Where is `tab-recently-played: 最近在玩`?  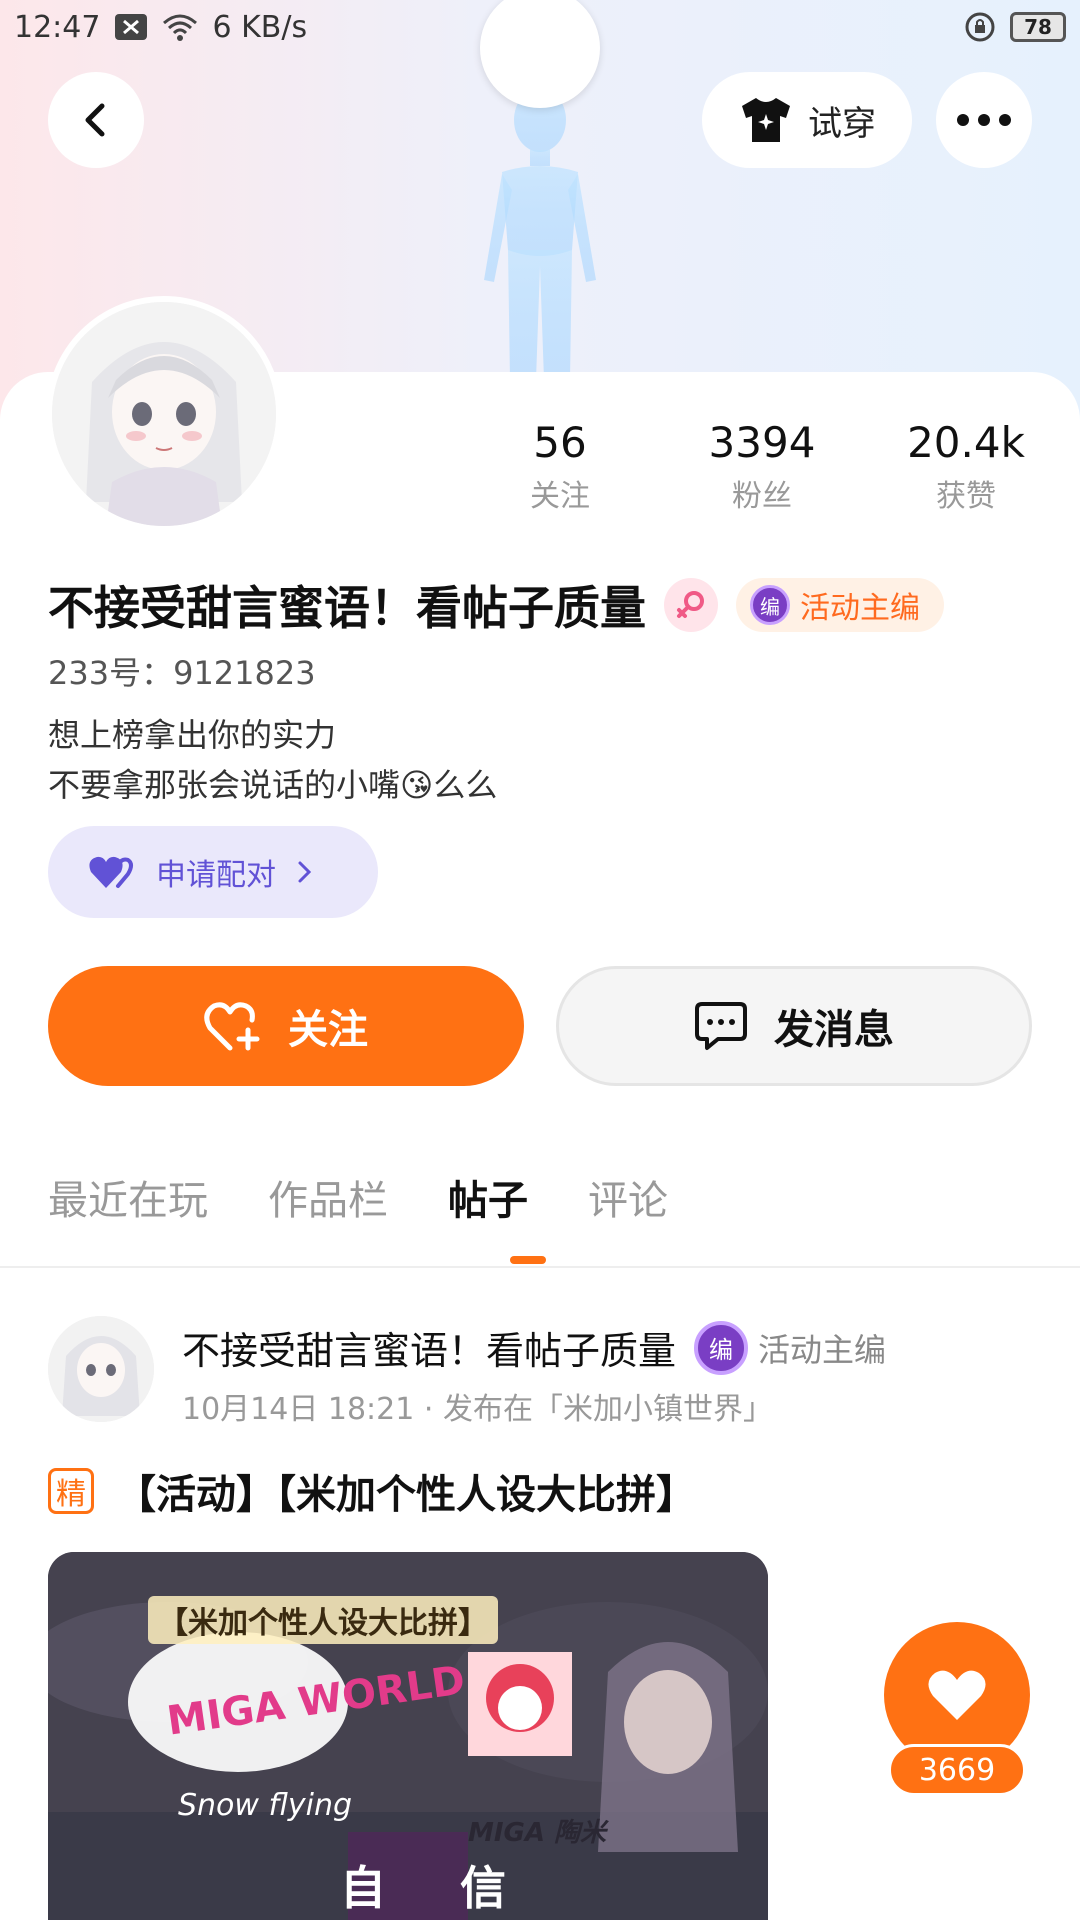 tab-recently-played: 最近在玩 is located at coordinates (128, 1197).